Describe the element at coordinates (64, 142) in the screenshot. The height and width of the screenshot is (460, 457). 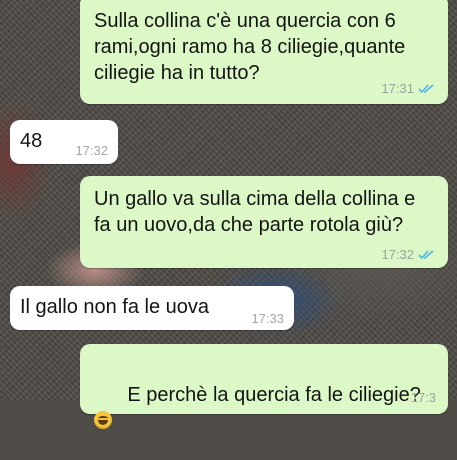
I see `message-bubble-incoming: 48 17:32` at that location.